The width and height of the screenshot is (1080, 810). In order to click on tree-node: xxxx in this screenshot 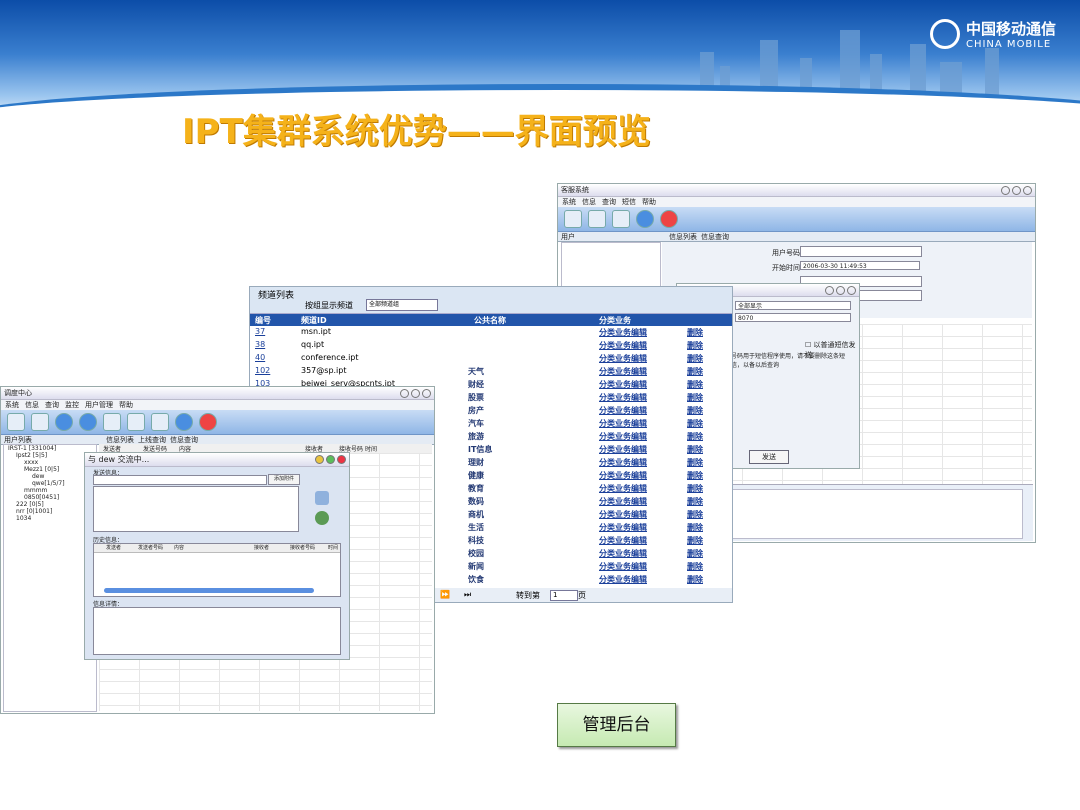, I will do `click(50, 462)`.